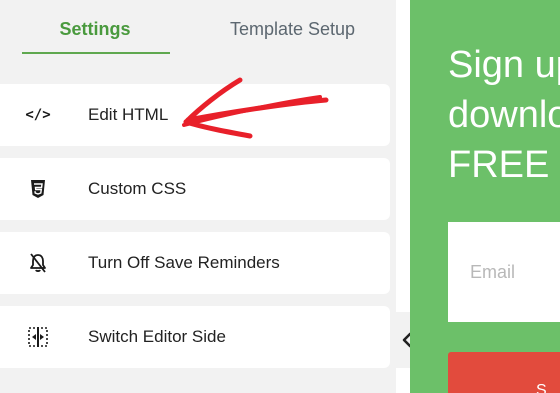 The image size is (560, 393). I want to click on code-icon: </>, so click(38, 115).